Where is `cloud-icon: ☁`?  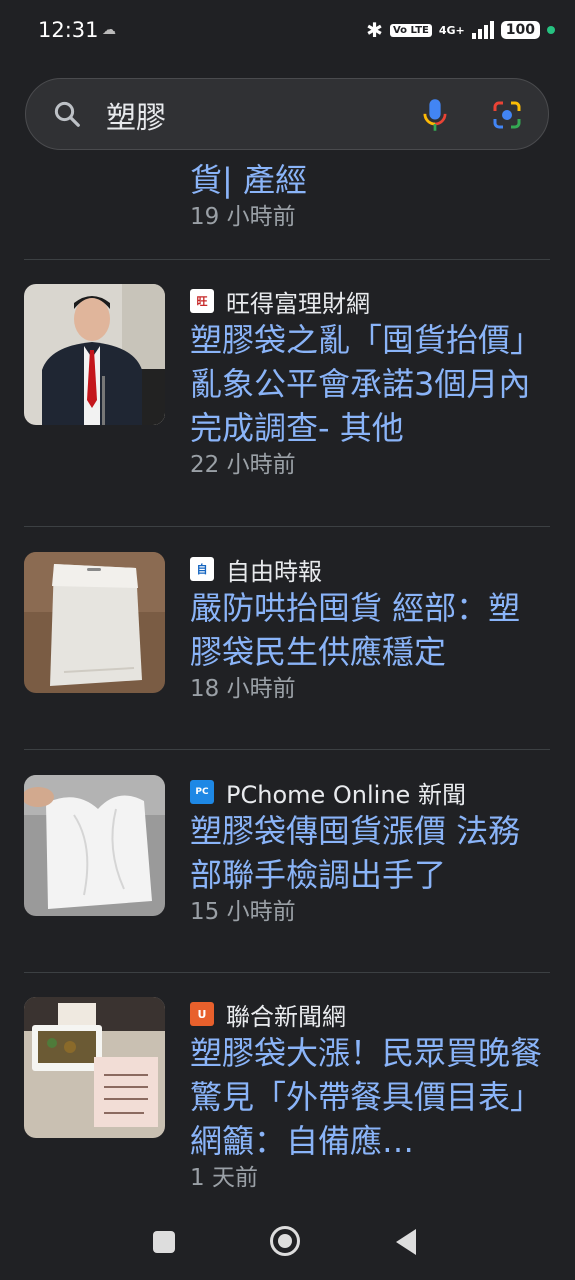 cloud-icon: ☁ is located at coordinates (109, 30).